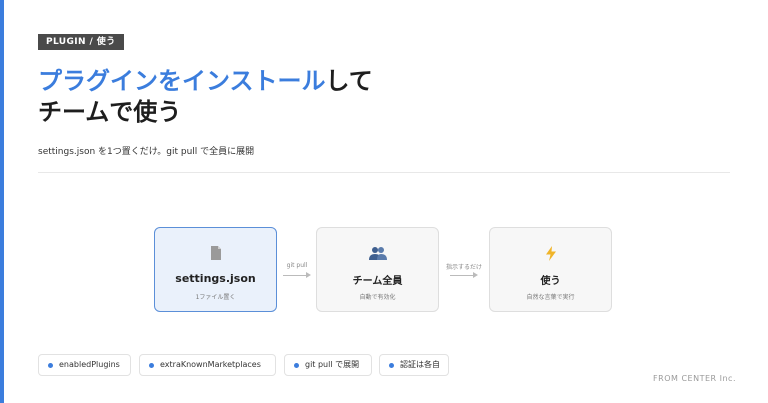 This screenshot has height=403, width=768. What do you see at coordinates (694, 378) in the screenshot?
I see `footer-brand: FROM CENTER Inc.` at bounding box center [694, 378].